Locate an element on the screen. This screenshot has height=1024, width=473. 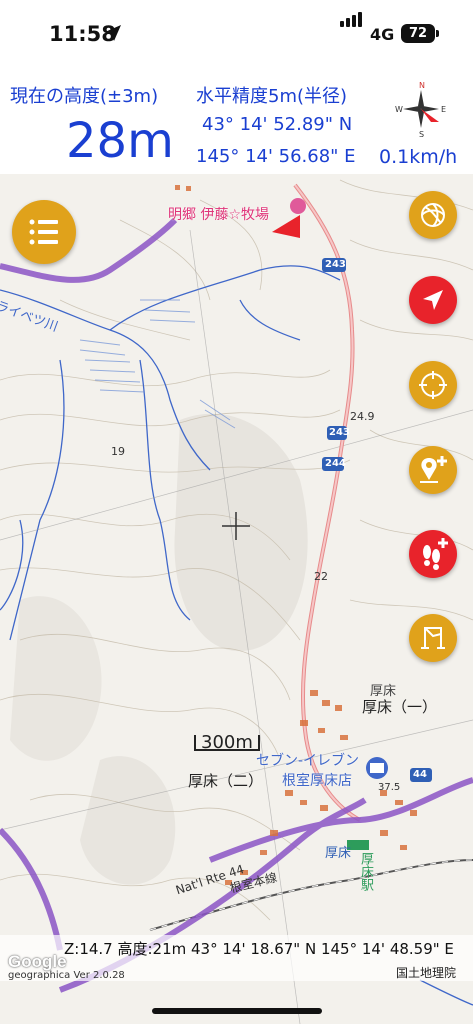
current-location-button is located at coordinates (433, 300).